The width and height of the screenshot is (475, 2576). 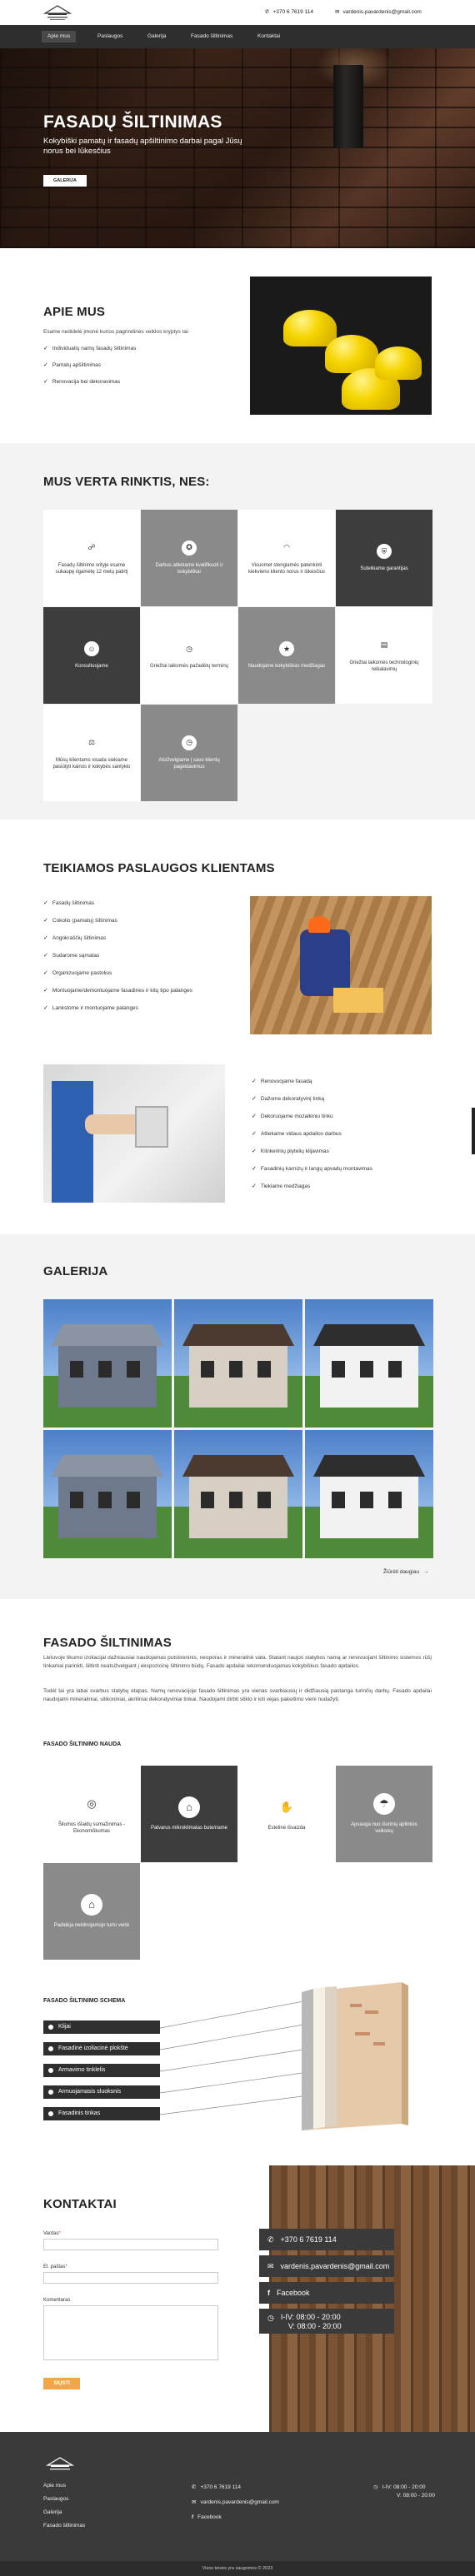 What do you see at coordinates (101, 2048) in the screenshot?
I see `layer-button: Fasadinė izoliacinė plokštė` at bounding box center [101, 2048].